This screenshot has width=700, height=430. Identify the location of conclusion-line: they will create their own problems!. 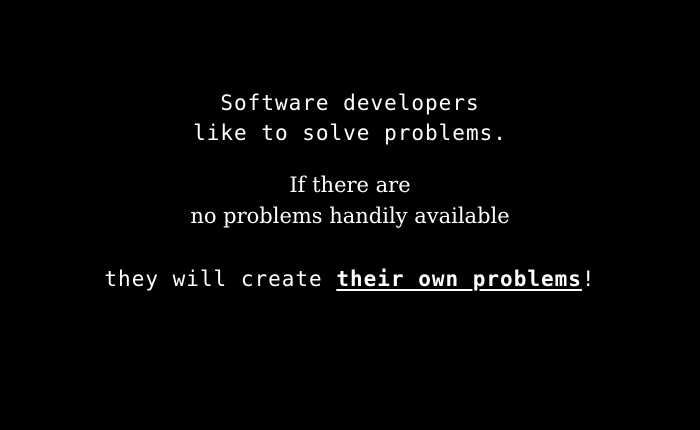
(350, 279).